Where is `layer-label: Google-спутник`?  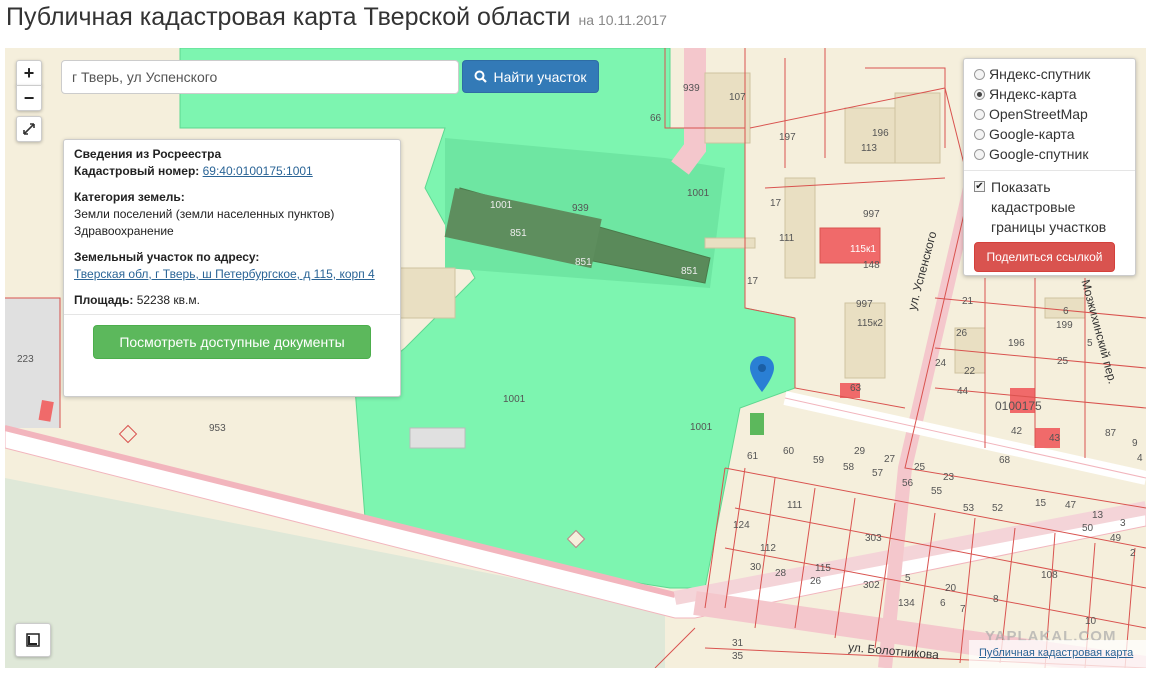 layer-label: Google-спутник is located at coordinates (1039, 154).